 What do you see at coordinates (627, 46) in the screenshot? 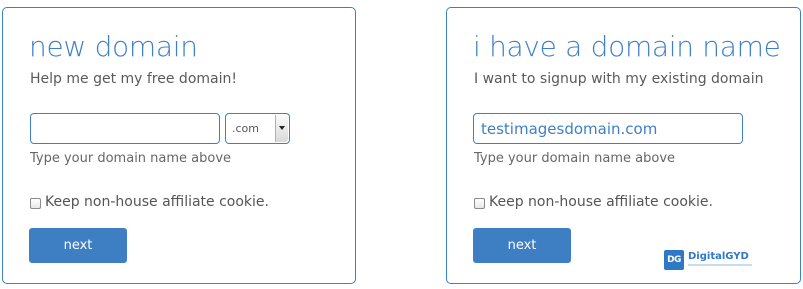
I see `panel-title: i have a domain name` at bounding box center [627, 46].